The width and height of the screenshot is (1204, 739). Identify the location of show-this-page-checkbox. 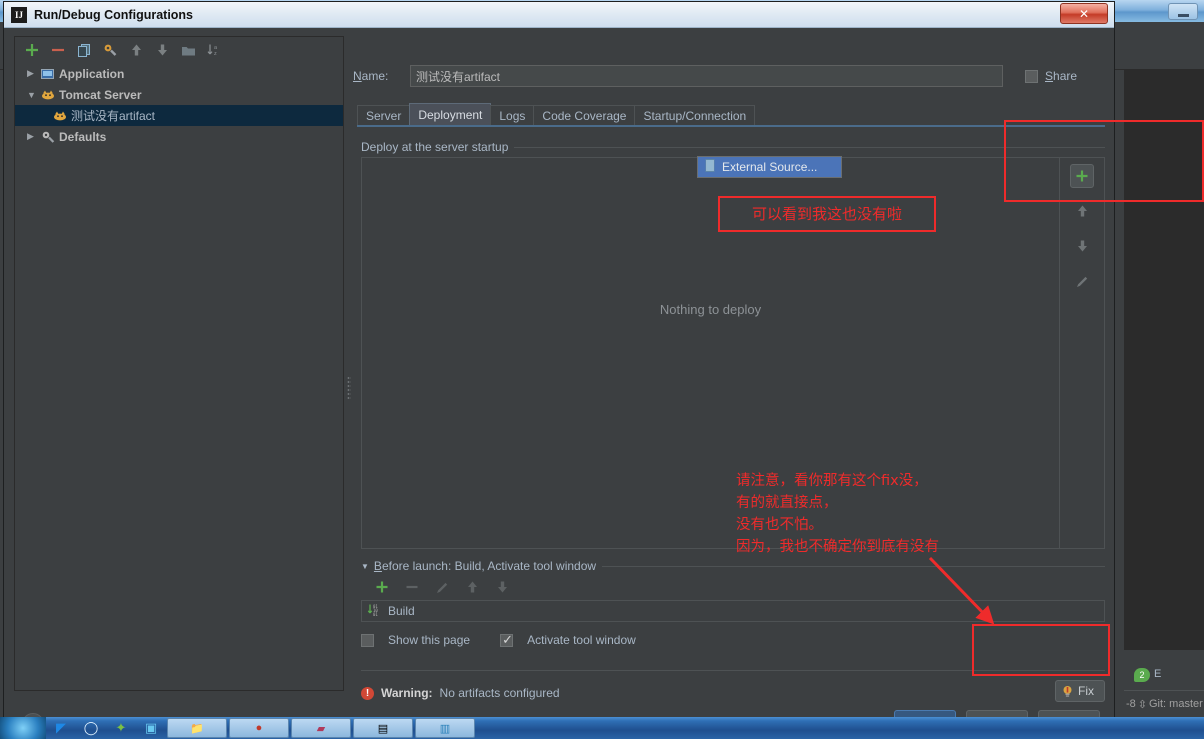
(367, 640).